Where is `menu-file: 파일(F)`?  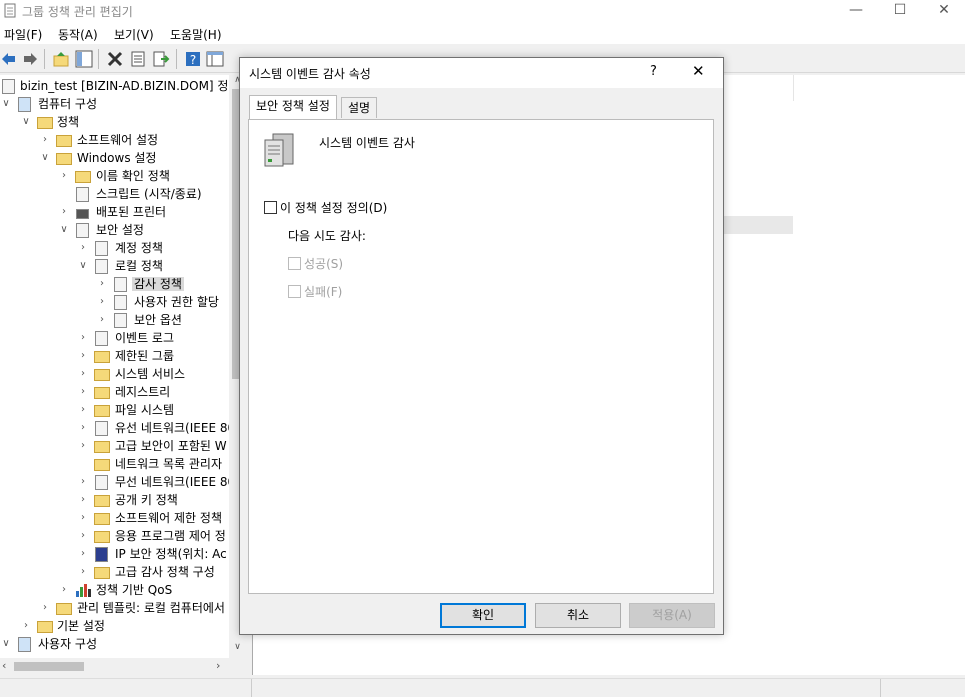
menu-file: 파일(F) is located at coordinates (23, 34).